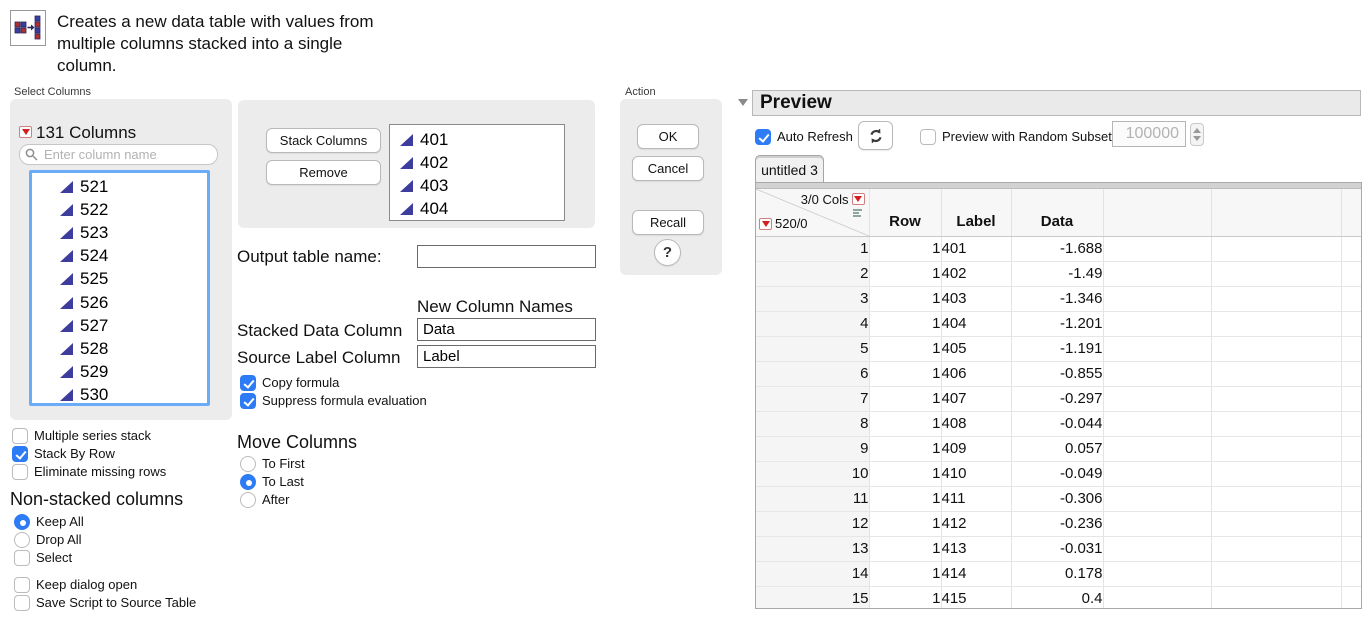  I want to click on multiple-series-stack-checkbox, so click(20, 435).